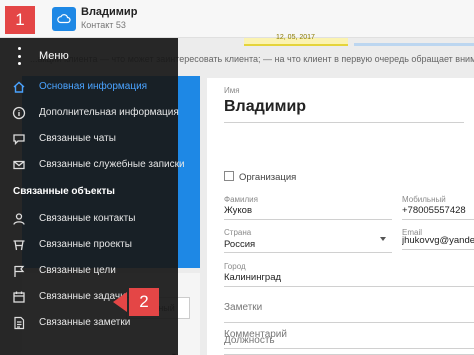  I want to click on email-field: jhukovvg@yandex, so click(438, 240).